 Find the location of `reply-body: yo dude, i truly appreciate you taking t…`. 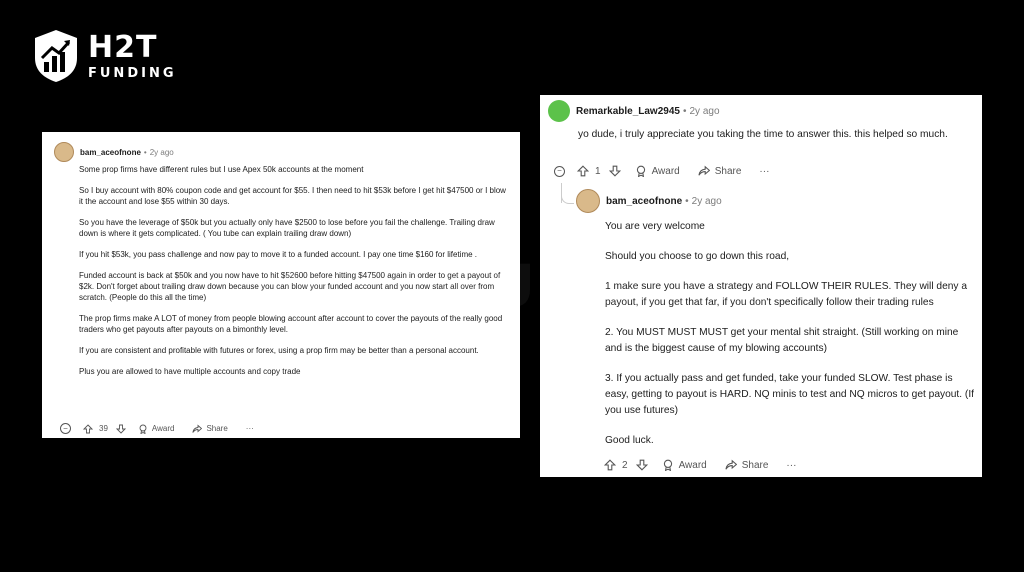

reply-body: yo dude, i truly appreciate you taking t… is located at coordinates (763, 134).